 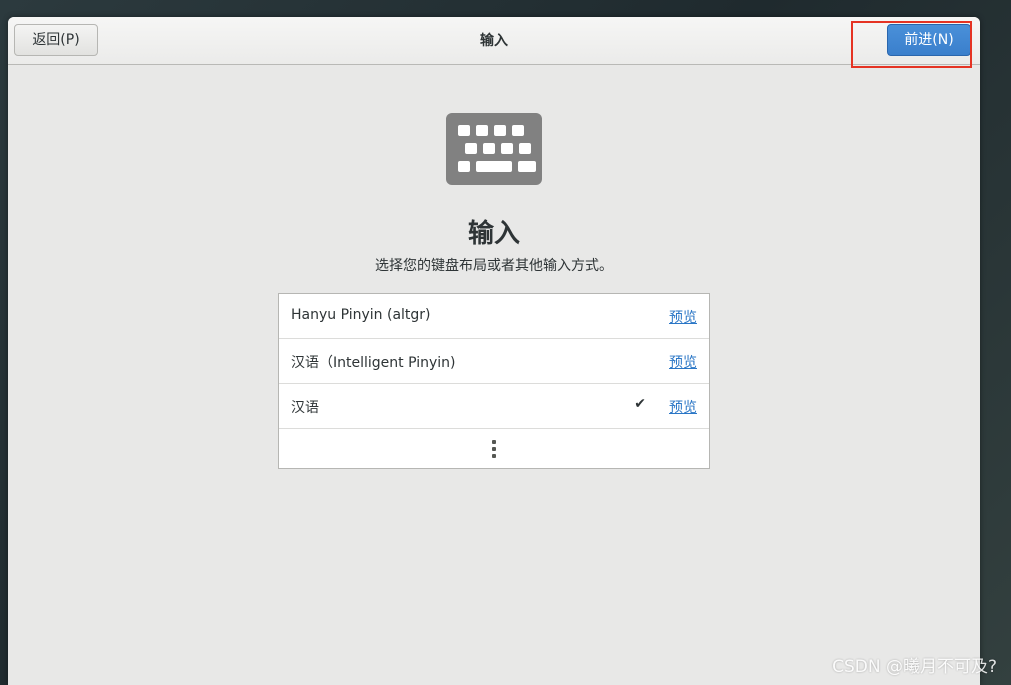 What do you see at coordinates (494, 361) in the screenshot?
I see `list-item: 汉语（Intelligent Pinyin) 预览` at bounding box center [494, 361].